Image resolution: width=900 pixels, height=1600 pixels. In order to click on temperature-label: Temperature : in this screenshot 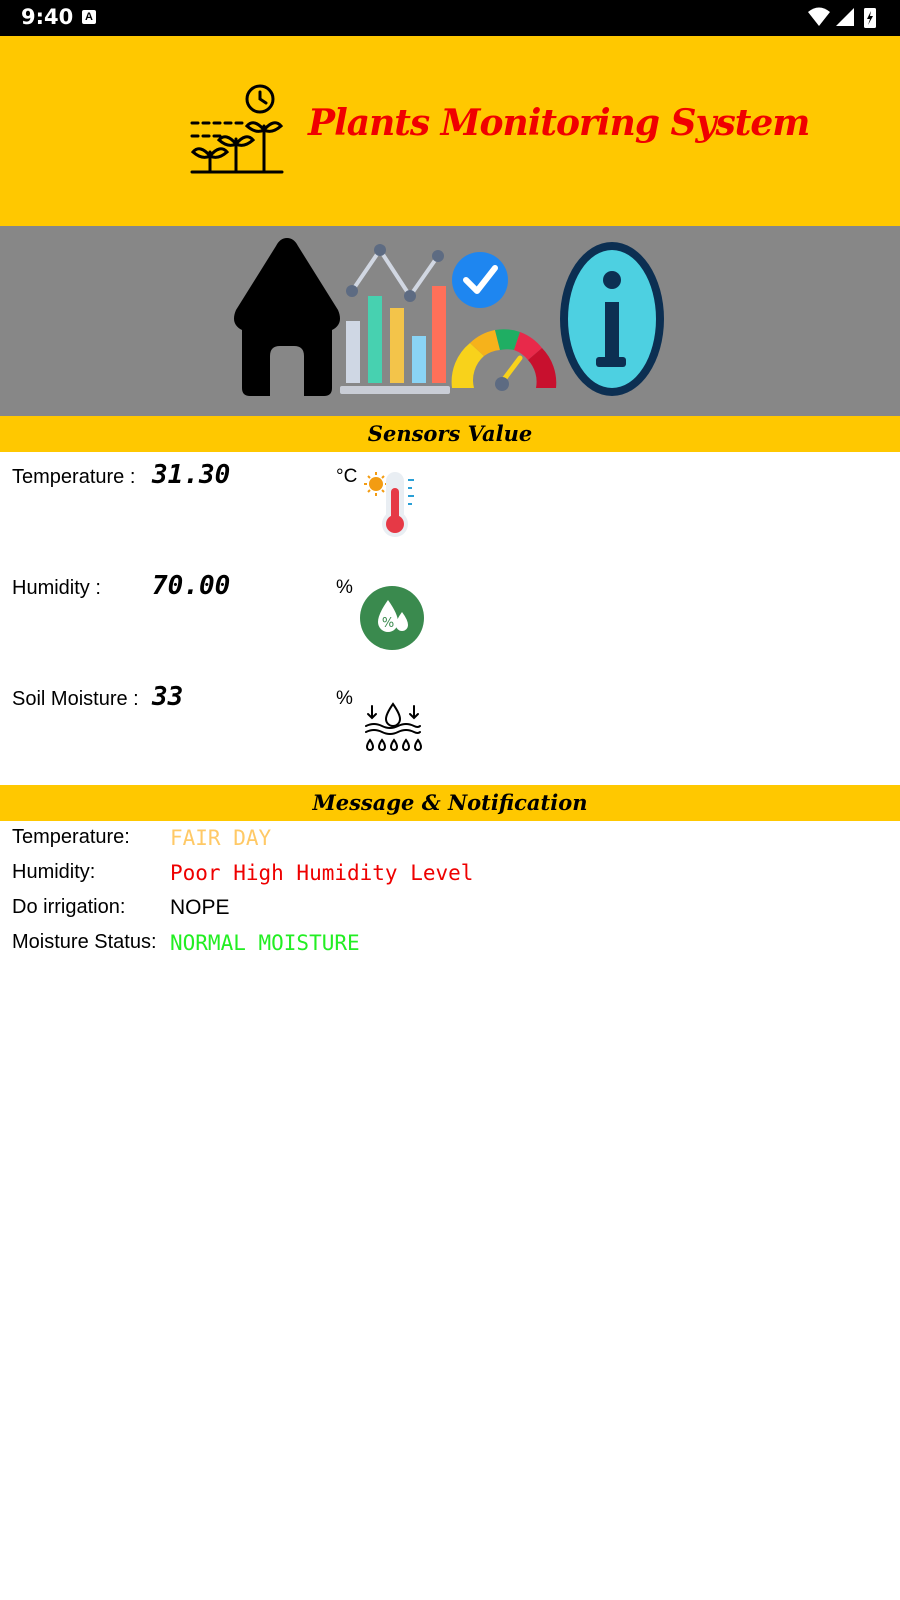, I will do `click(74, 477)`.